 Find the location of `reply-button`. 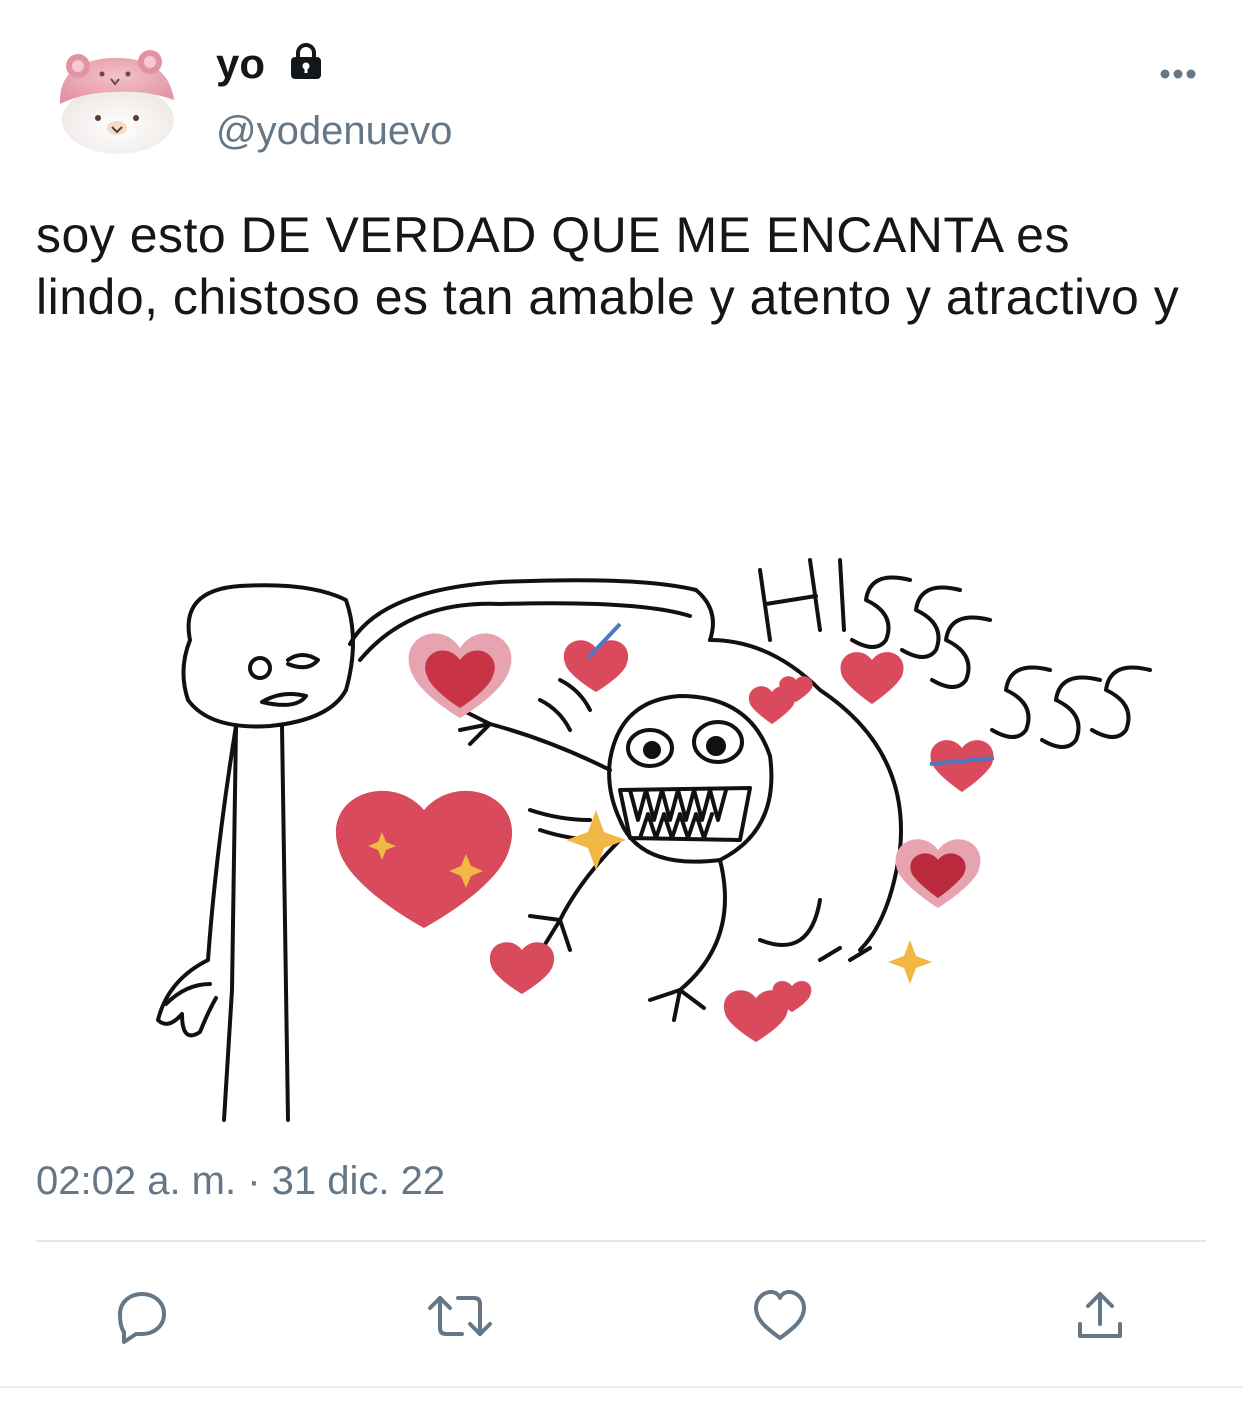

reply-button is located at coordinates (140, 1316).